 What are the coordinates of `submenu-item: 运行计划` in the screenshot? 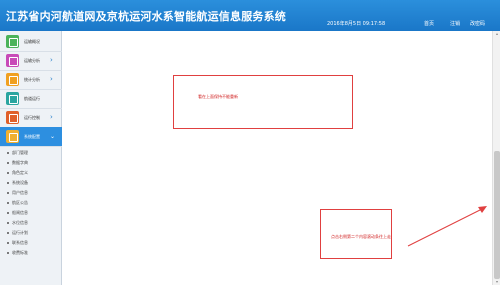 It's located at (31, 233).